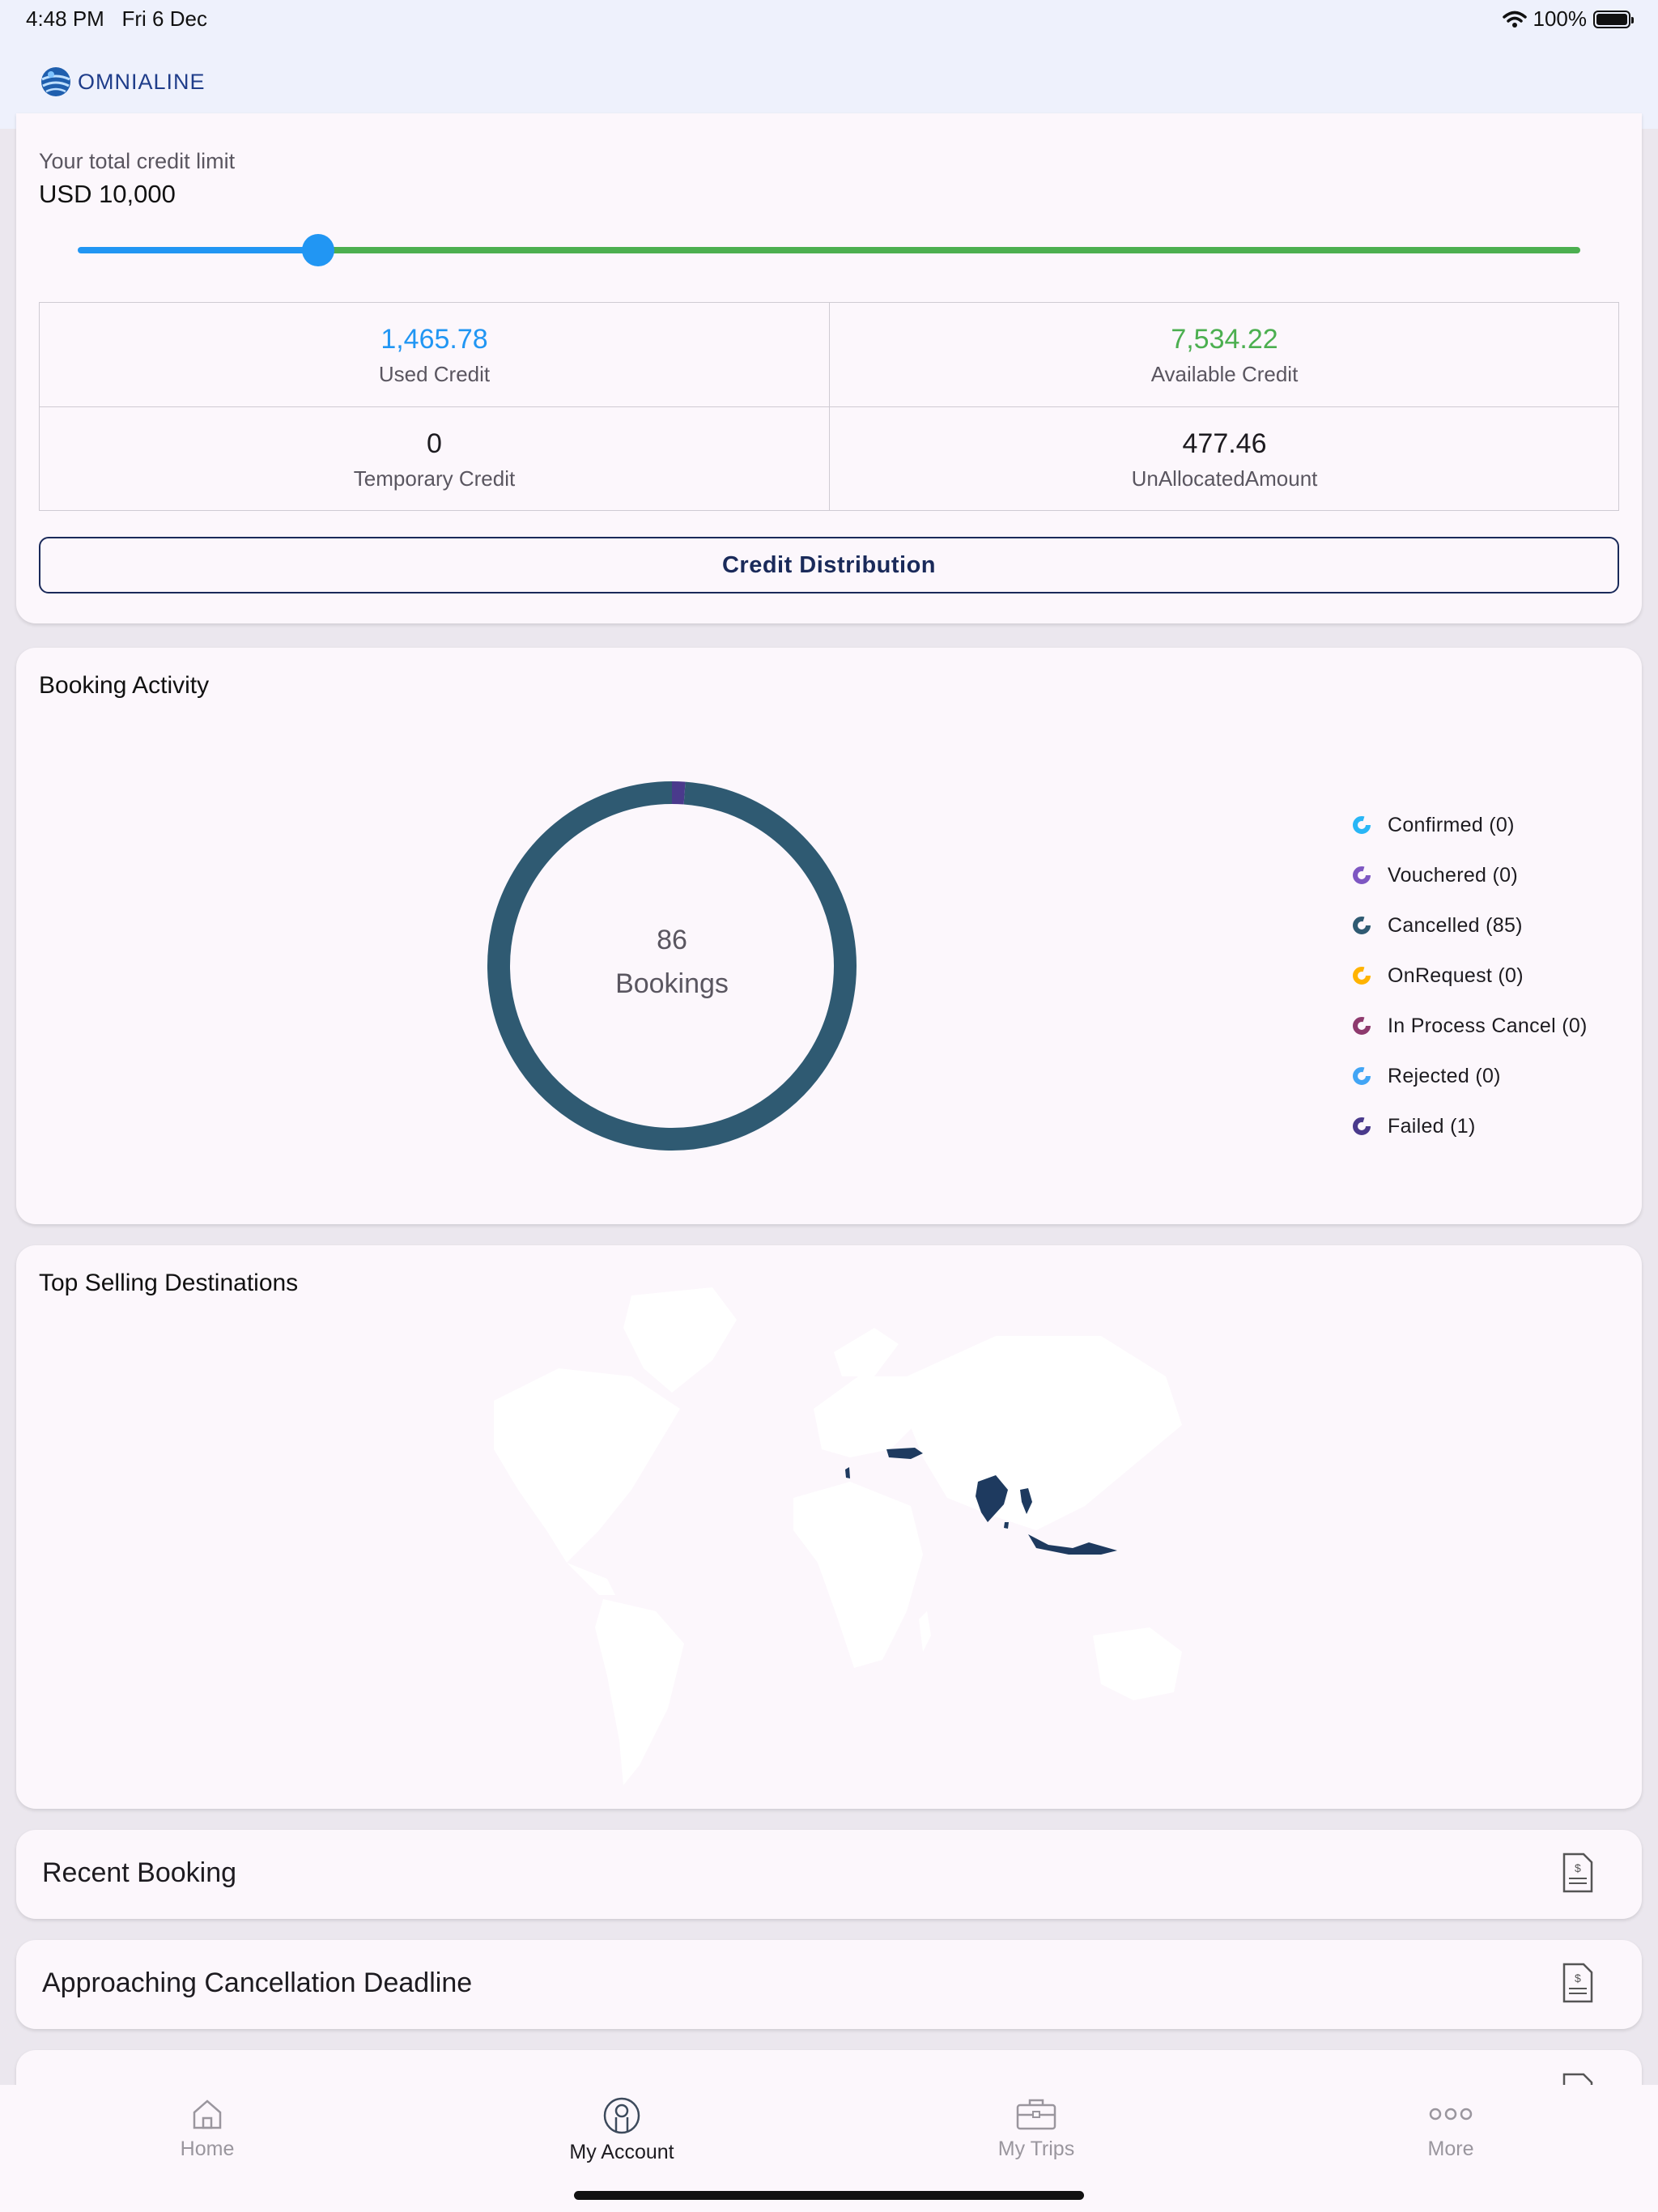  I want to click on home-icon, so click(207, 2114).